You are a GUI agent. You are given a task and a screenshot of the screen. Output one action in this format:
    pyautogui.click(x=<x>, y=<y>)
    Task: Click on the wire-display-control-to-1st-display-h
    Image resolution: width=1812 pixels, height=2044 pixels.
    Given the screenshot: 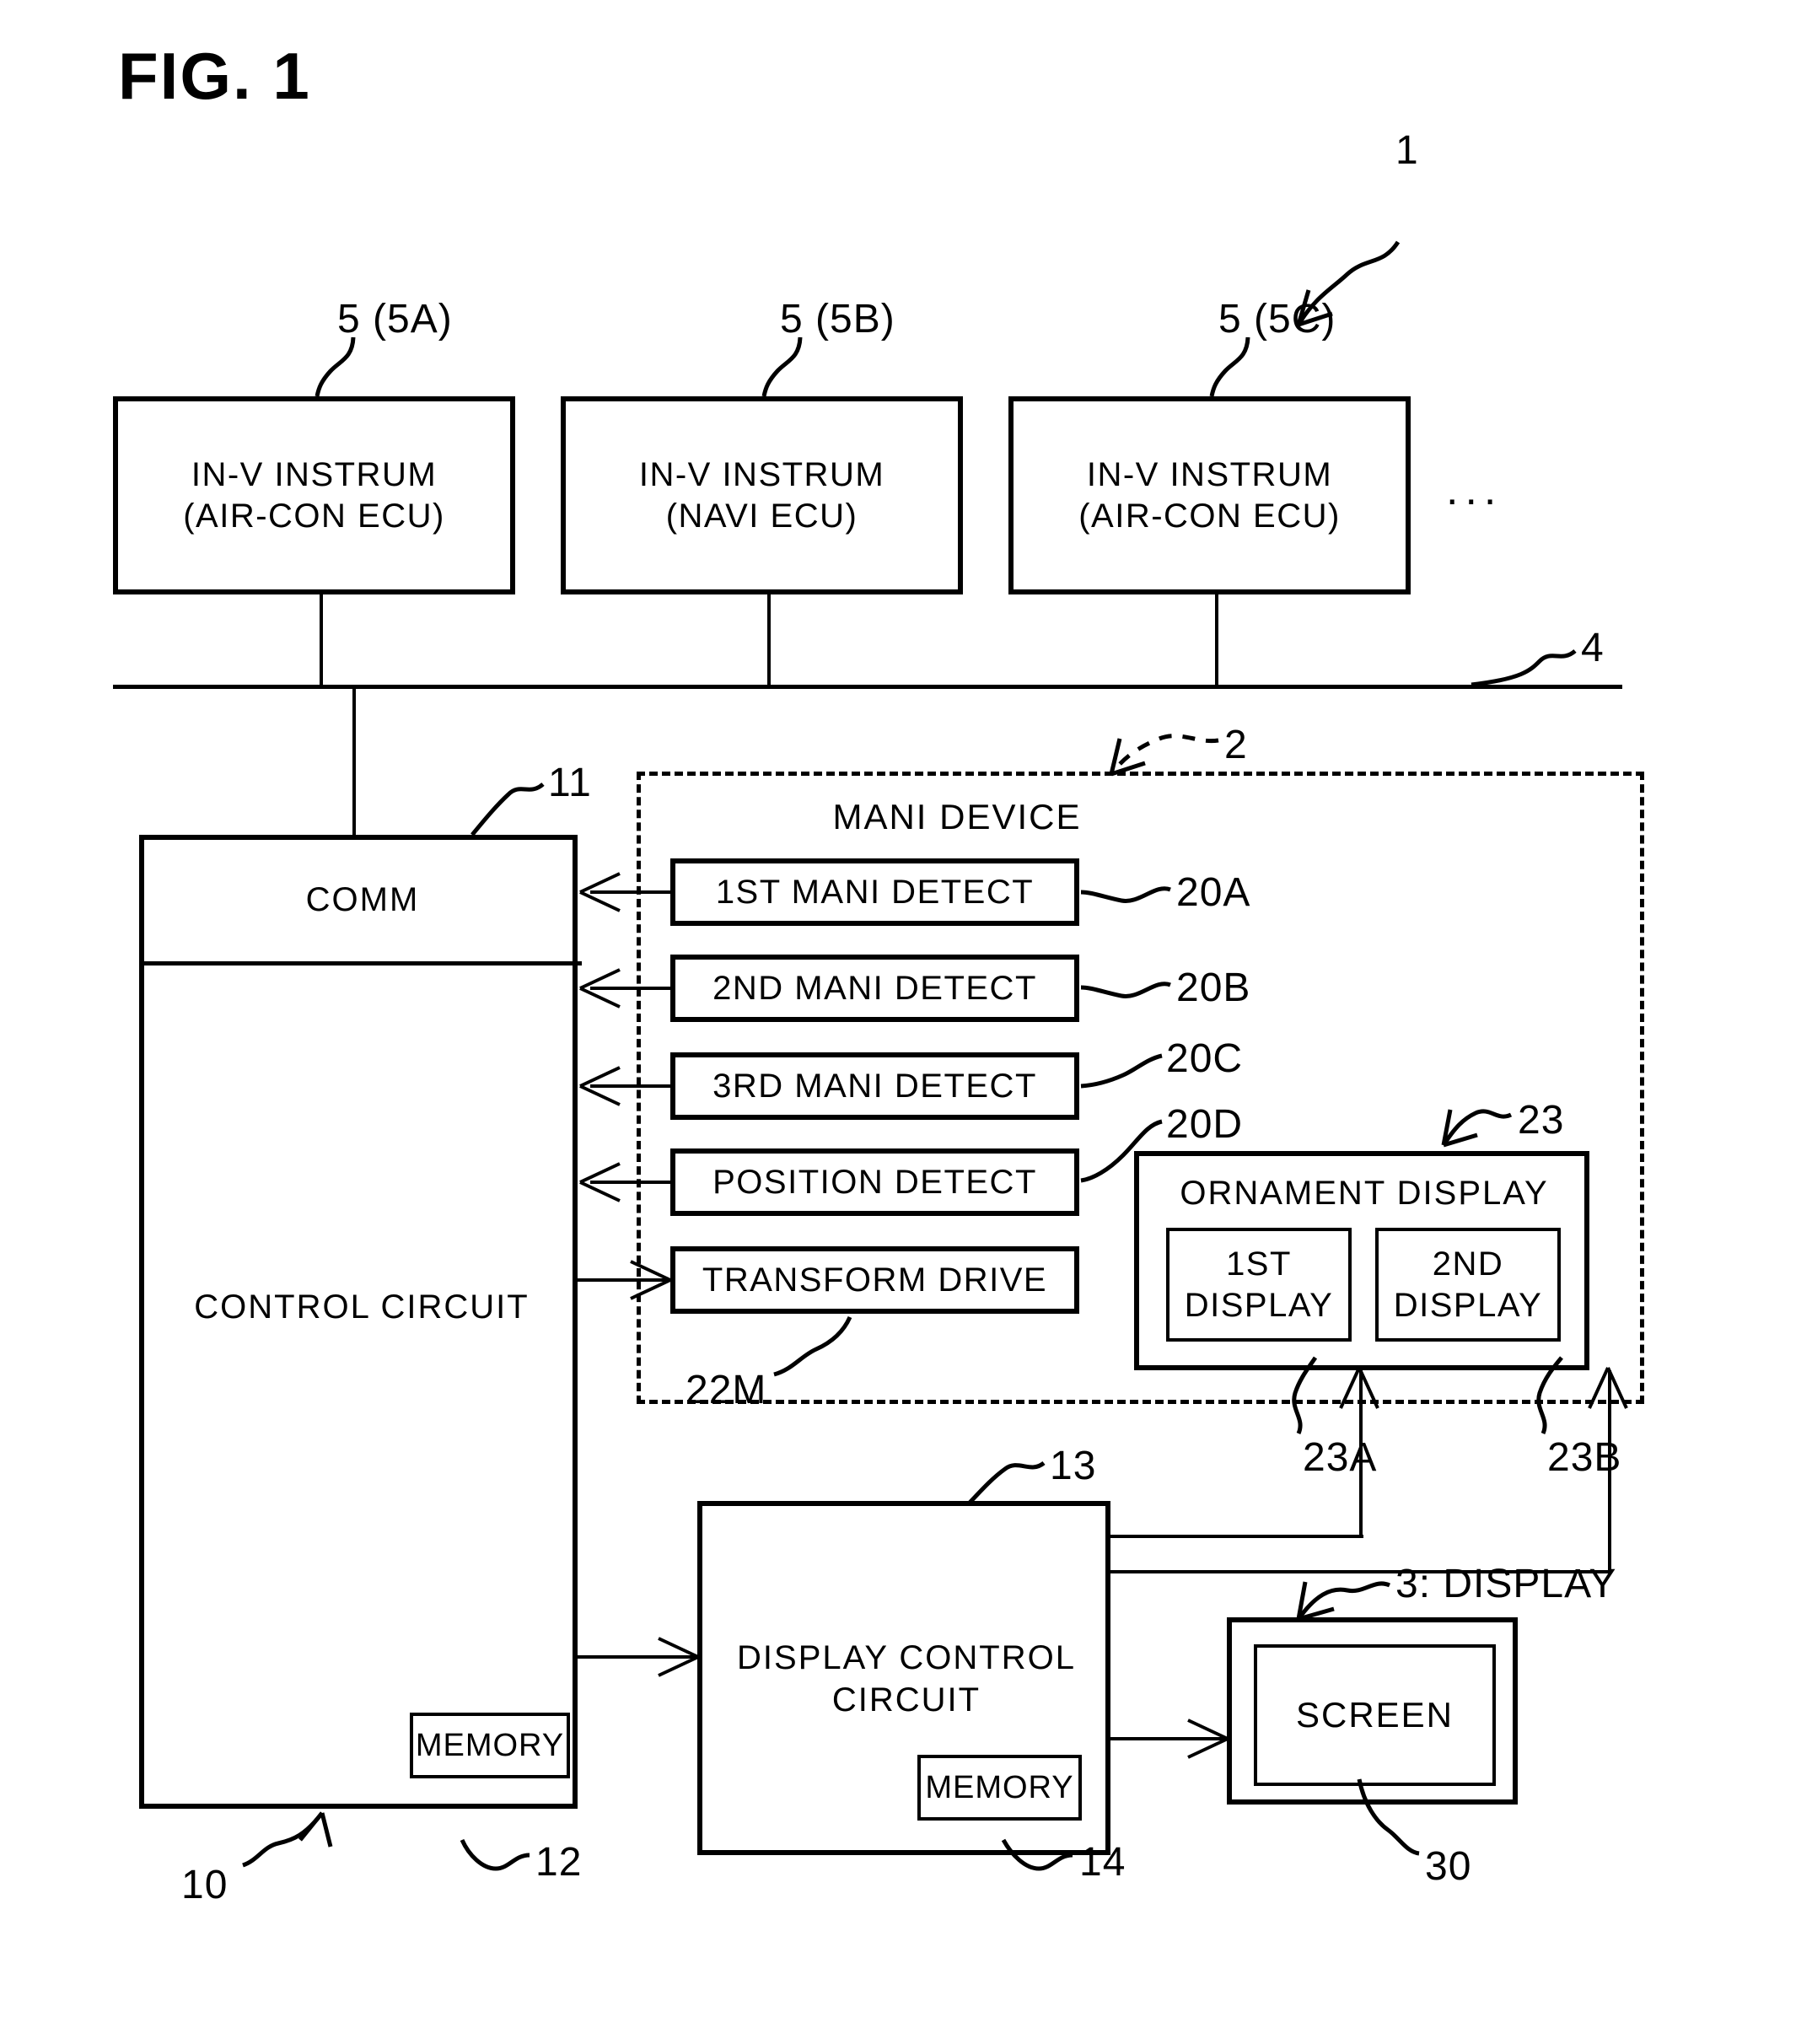 What is the action you would take?
    pyautogui.click(x=1236, y=1537)
    